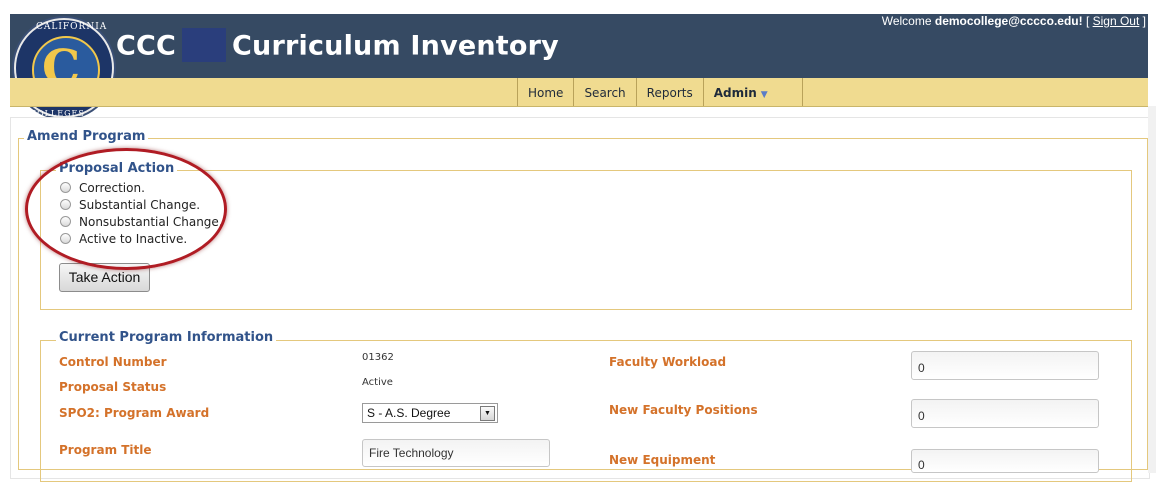 This screenshot has width=1156, height=482. Describe the element at coordinates (487, 413) in the screenshot. I see `dropdown-arrow-icon: ▼` at that location.